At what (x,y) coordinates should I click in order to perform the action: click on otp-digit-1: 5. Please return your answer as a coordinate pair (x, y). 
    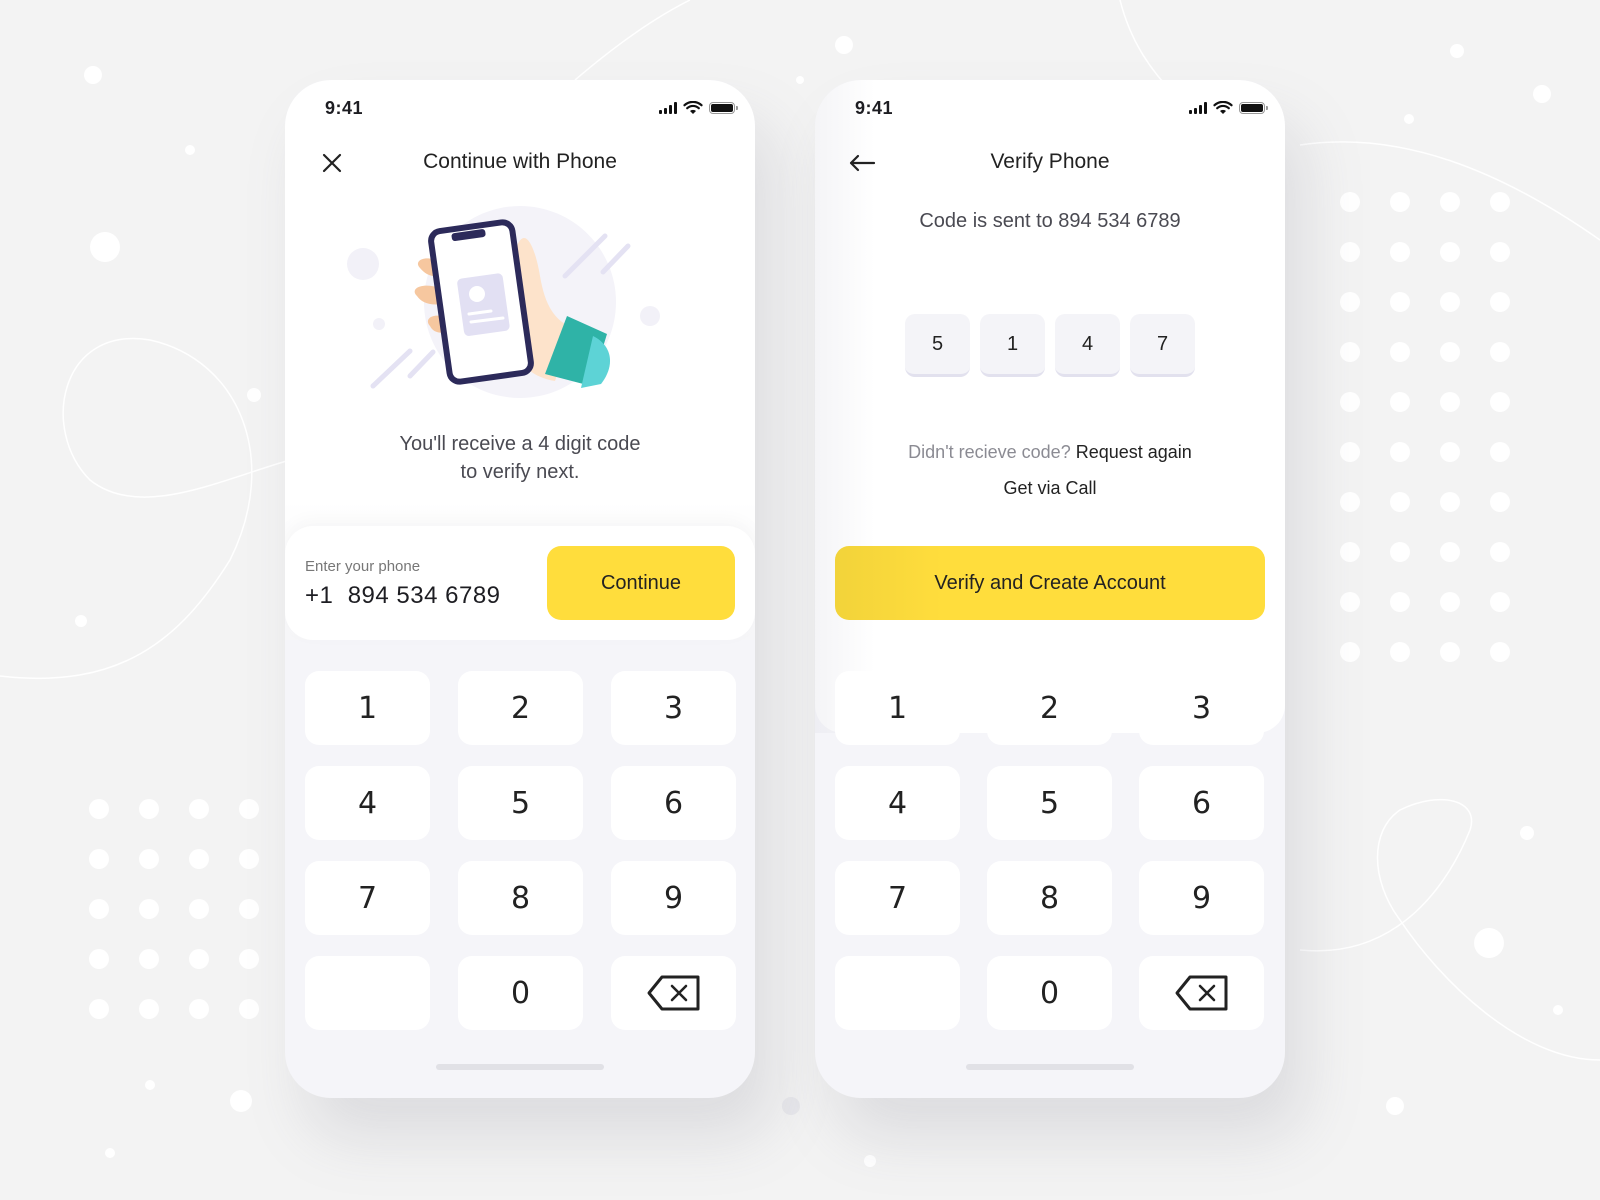
    Looking at the image, I should click on (937, 345).